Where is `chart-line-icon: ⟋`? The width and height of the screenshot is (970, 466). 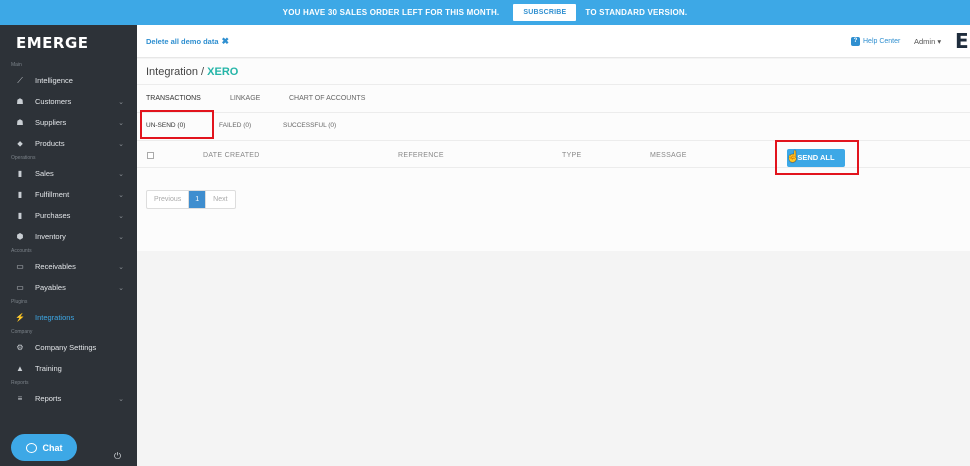 chart-line-icon: ⟋ is located at coordinates (20, 80).